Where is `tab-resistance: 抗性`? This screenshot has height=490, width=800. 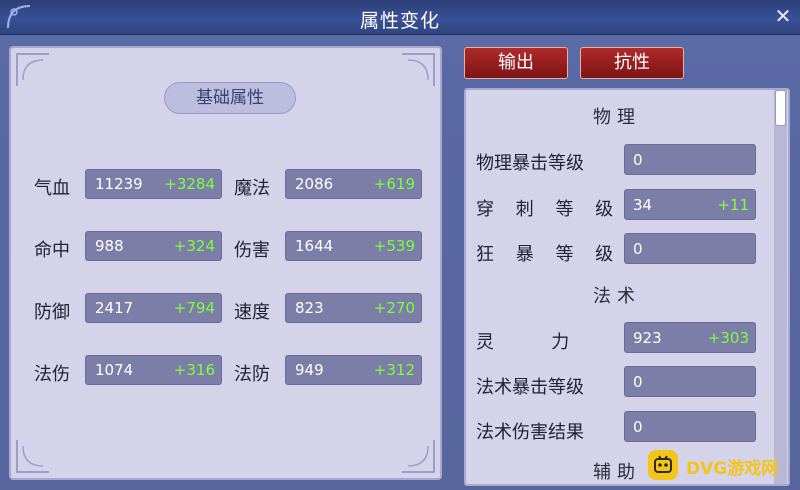
tab-resistance: 抗性 is located at coordinates (632, 63).